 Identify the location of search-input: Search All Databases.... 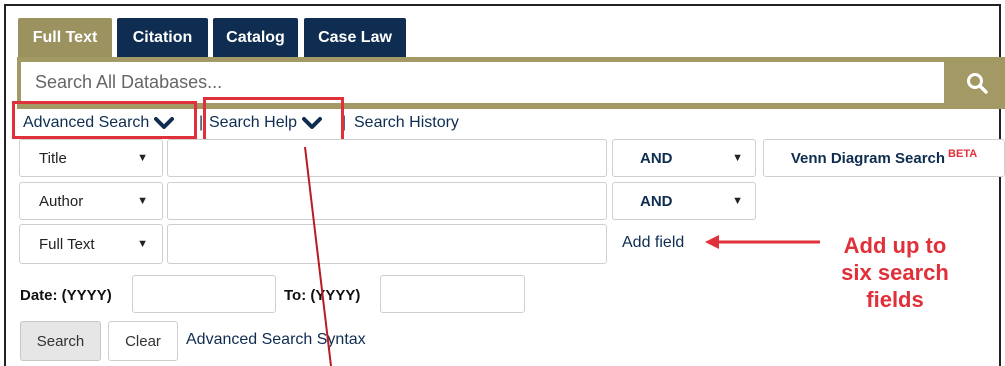
(482, 82).